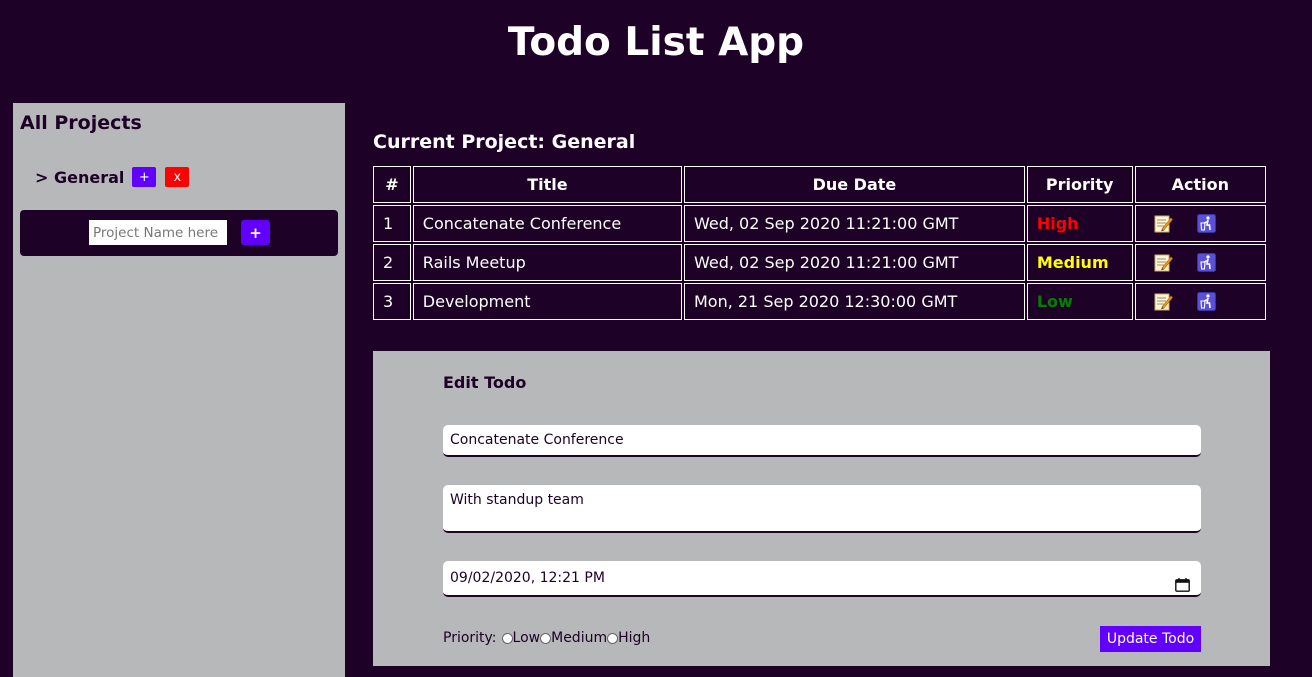 This screenshot has height=677, width=1312. Describe the element at coordinates (854, 184) in the screenshot. I see `column-header-due-date: Due Date` at that location.